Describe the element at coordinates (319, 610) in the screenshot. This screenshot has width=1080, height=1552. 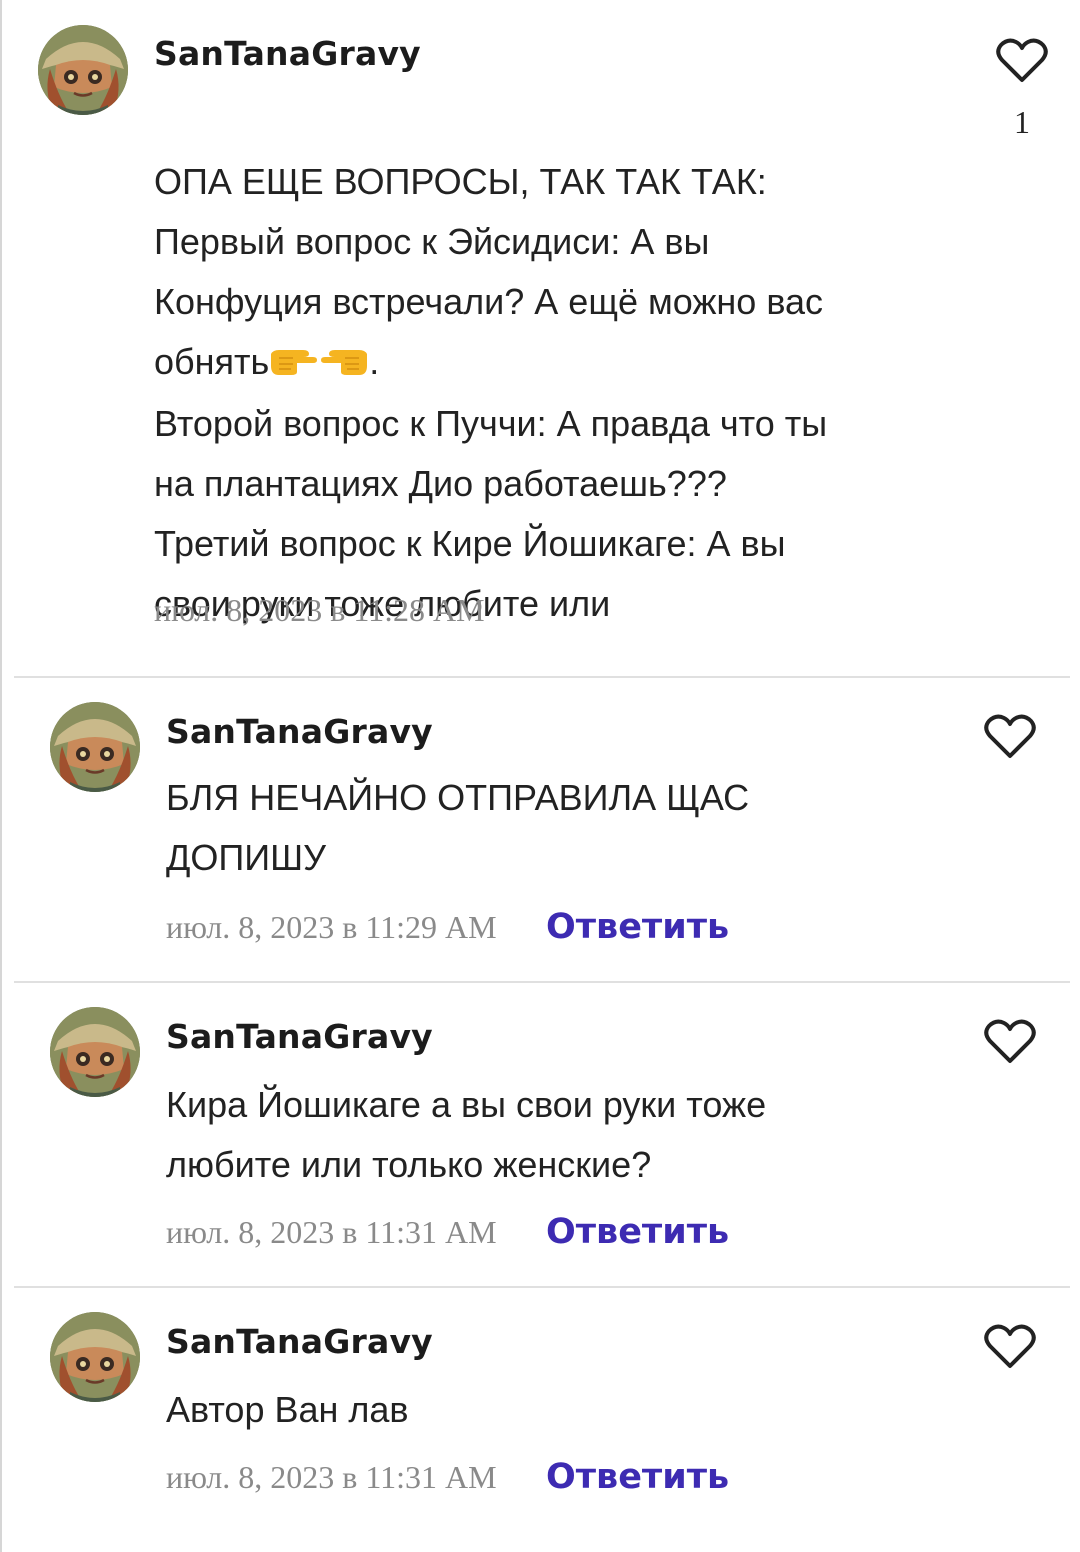
I see `comment-timestamp: июл. 8, 2023 в 11:28 AM` at that location.